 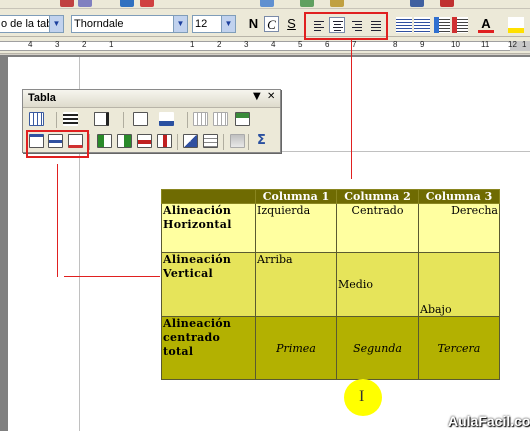 What do you see at coordinates (377, 196) in the screenshot?
I see `table-header-cell: Columna 2` at bounding box center [377, 196].